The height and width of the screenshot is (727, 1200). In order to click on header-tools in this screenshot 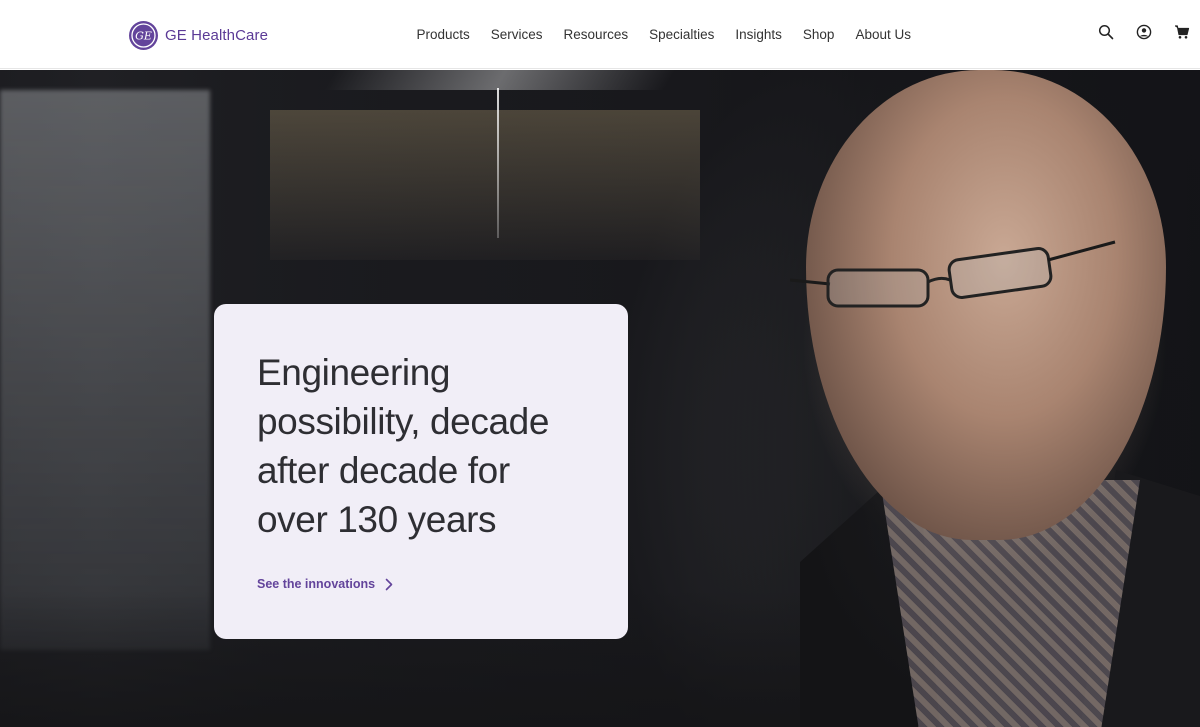, I will do `click(1144, 32)`.